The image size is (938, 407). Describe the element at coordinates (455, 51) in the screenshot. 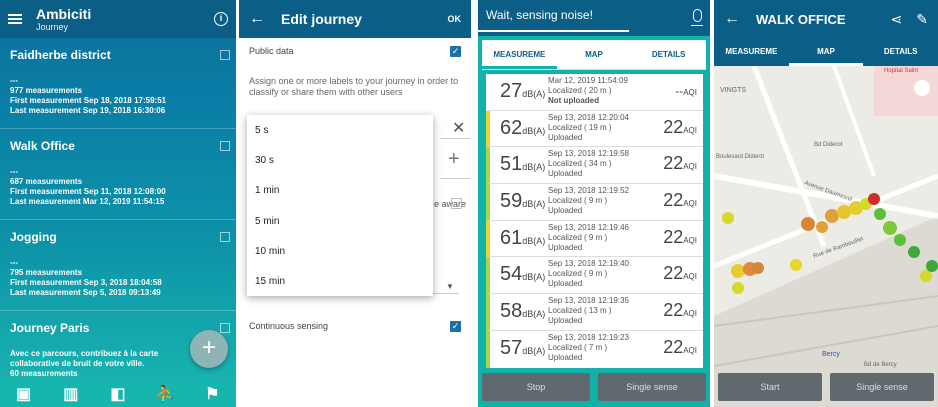

I see `public-data-checkbox: ✓` at that location.